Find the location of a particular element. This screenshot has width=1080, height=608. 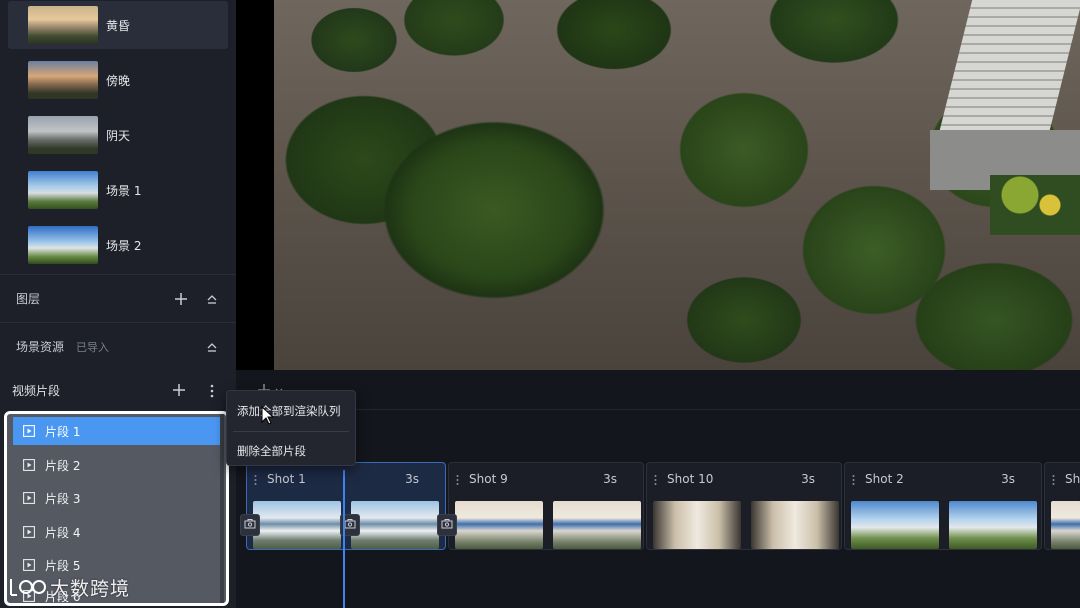

clip-item: 片段 2 is located at coordinates (117, 465).